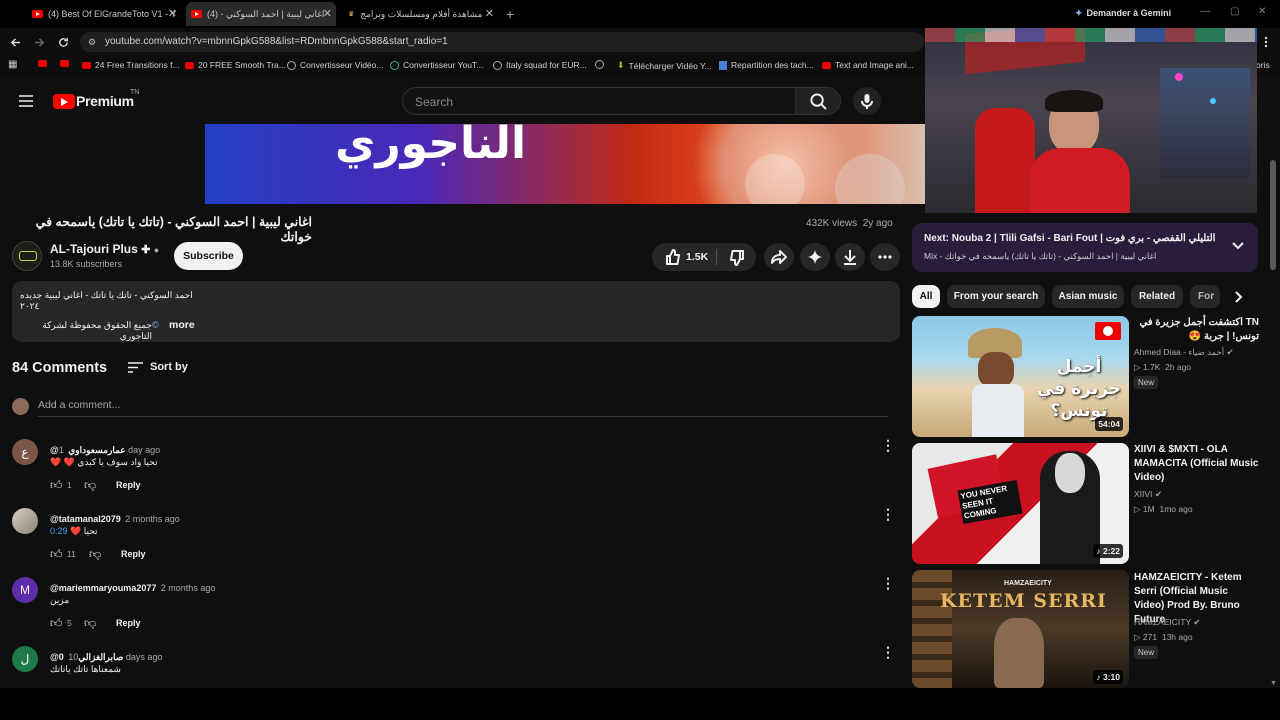 The height and width of the screenshot is (720, 1280). Describe the element at coordinates (1234, 11) in the screenshot. I see `maximize-icon: ▢` at that location.